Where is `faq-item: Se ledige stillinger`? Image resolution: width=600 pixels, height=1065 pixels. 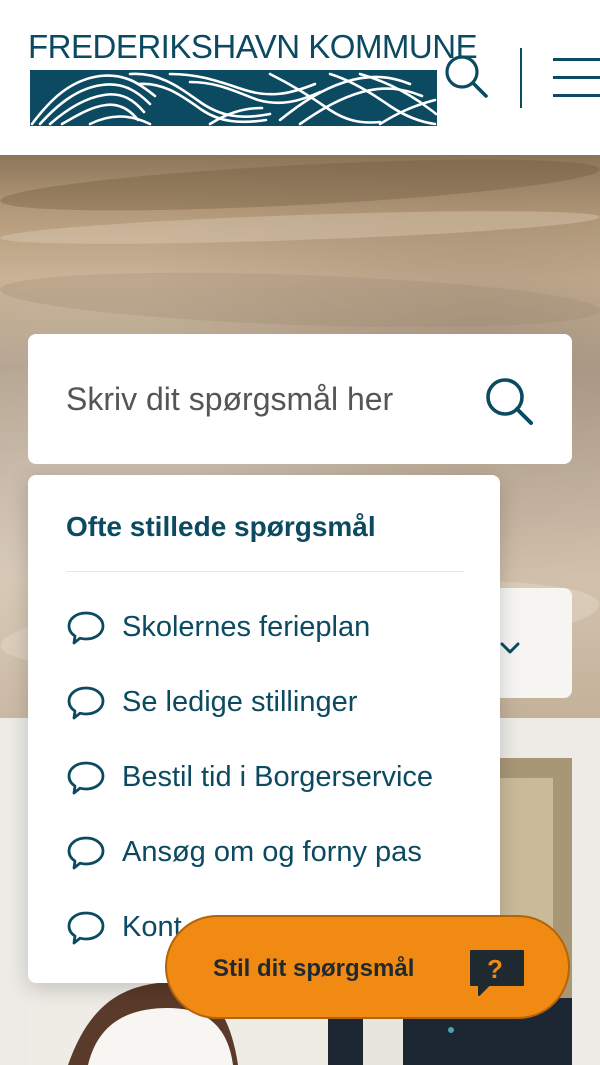 faq-item: Se ledige stillinger is located at coordinates (281, 702).